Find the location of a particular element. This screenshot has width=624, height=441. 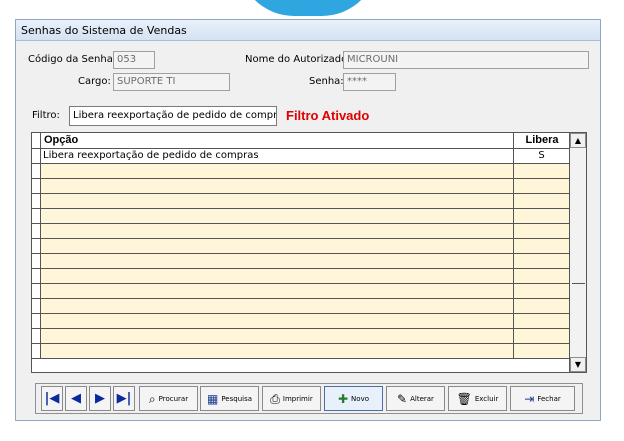

previous-record-button: ◀ is located at coordinates (76, 398).